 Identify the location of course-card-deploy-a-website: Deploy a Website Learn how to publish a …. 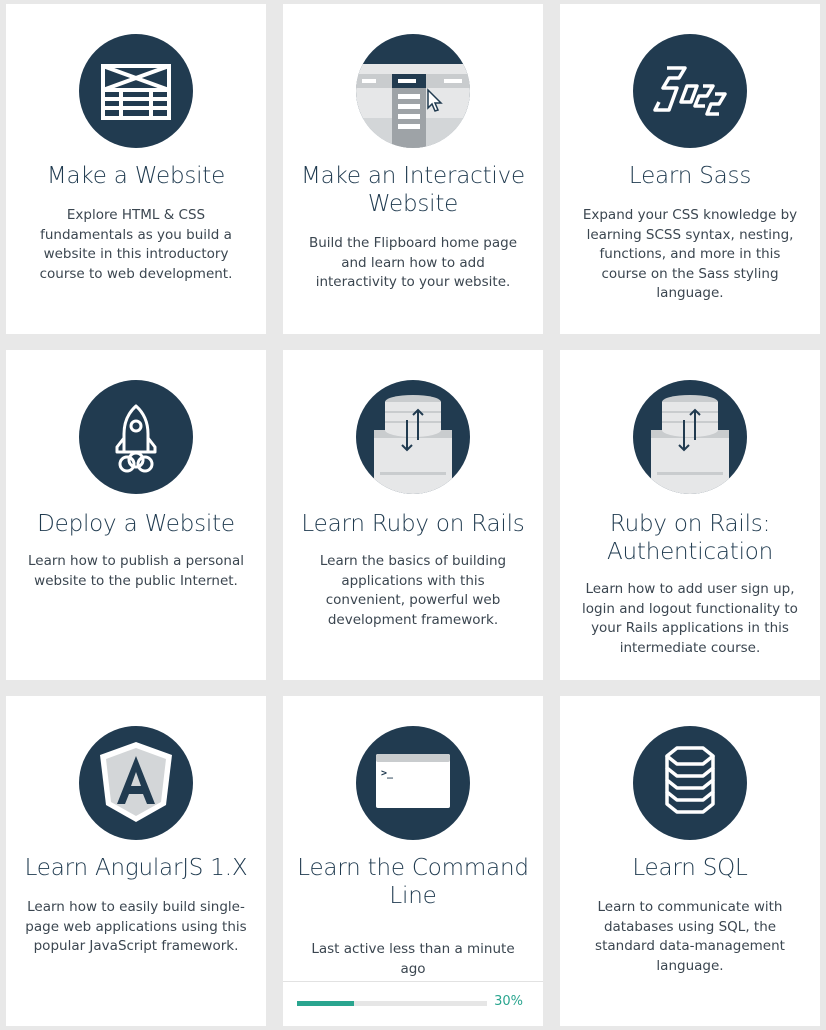
(136, 515).